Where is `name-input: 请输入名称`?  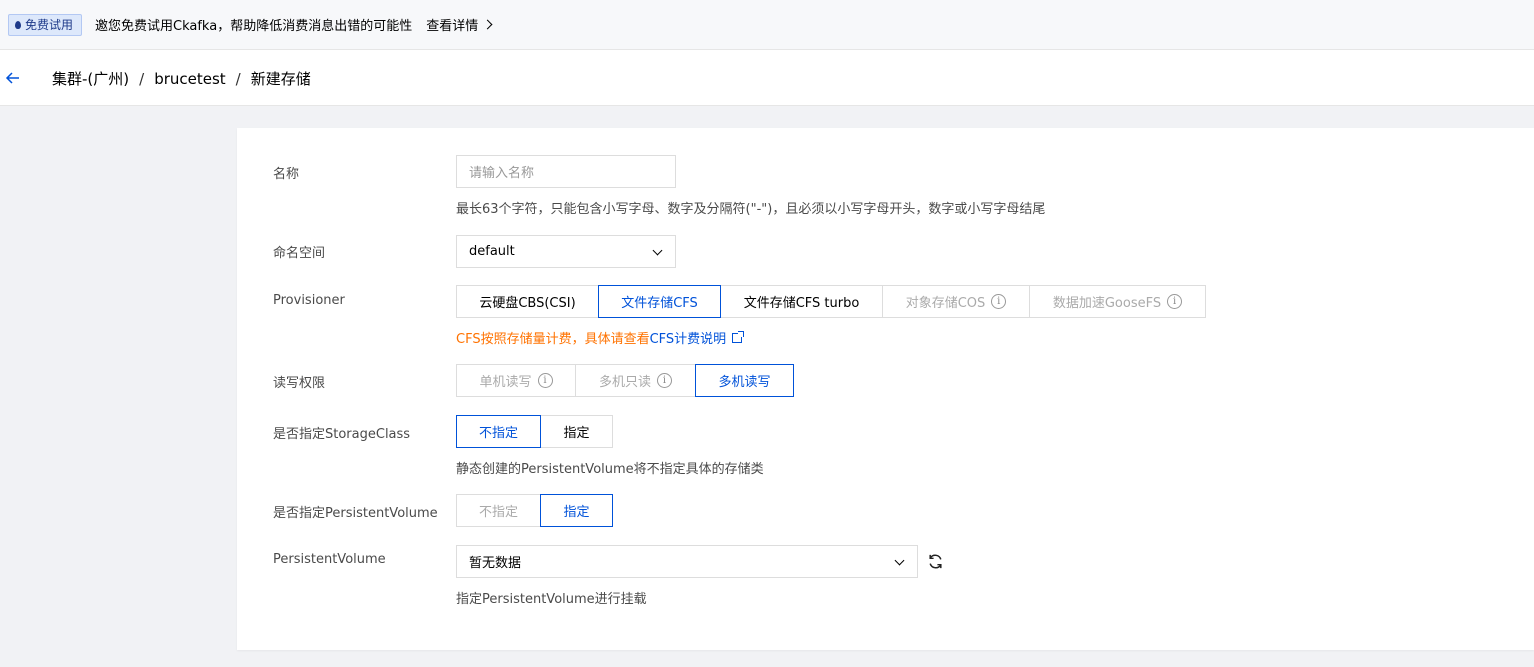 name-input: 请输入名称 is located at coordinates (566, 171).